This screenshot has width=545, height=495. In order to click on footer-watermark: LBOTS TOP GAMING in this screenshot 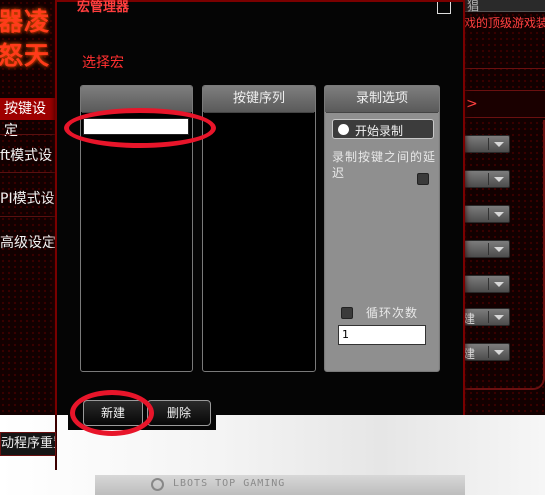, I will do `click(229, 483)`.